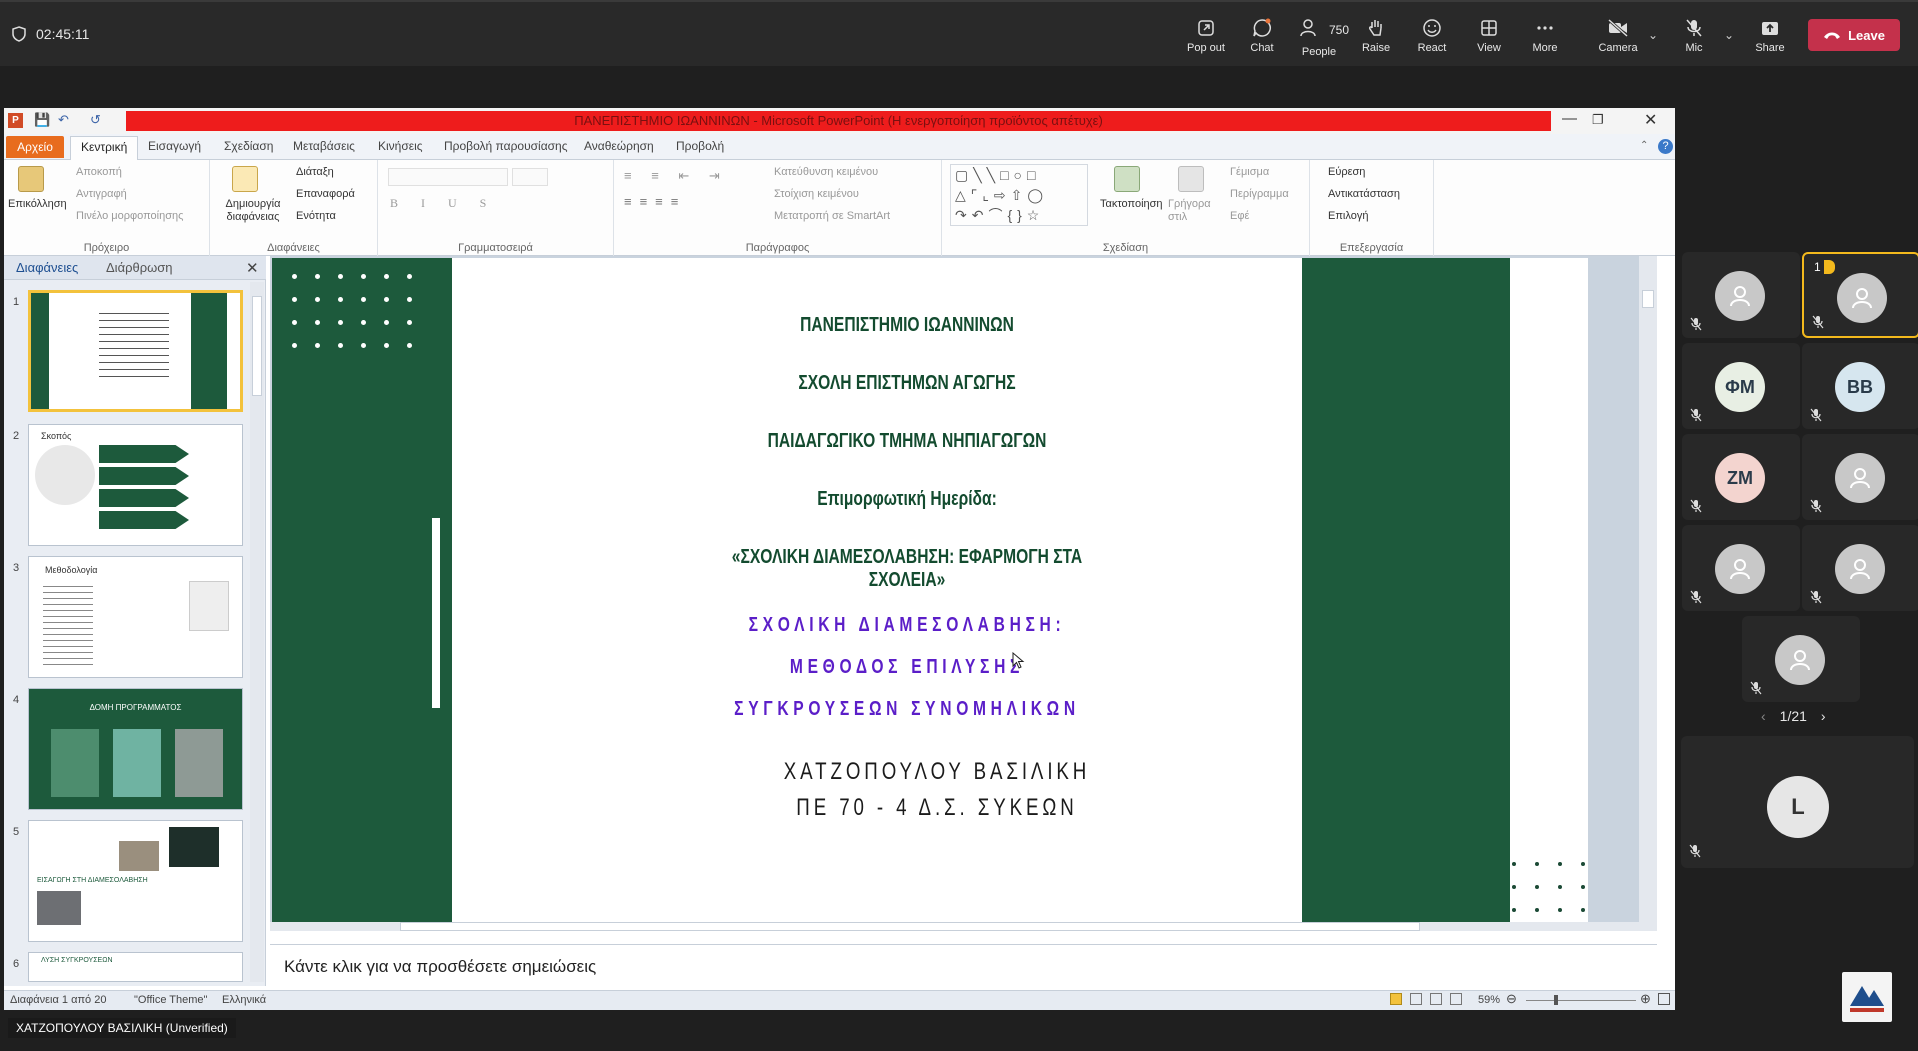  I want to click on close-panel-icon: ✕, so click(252, 268).